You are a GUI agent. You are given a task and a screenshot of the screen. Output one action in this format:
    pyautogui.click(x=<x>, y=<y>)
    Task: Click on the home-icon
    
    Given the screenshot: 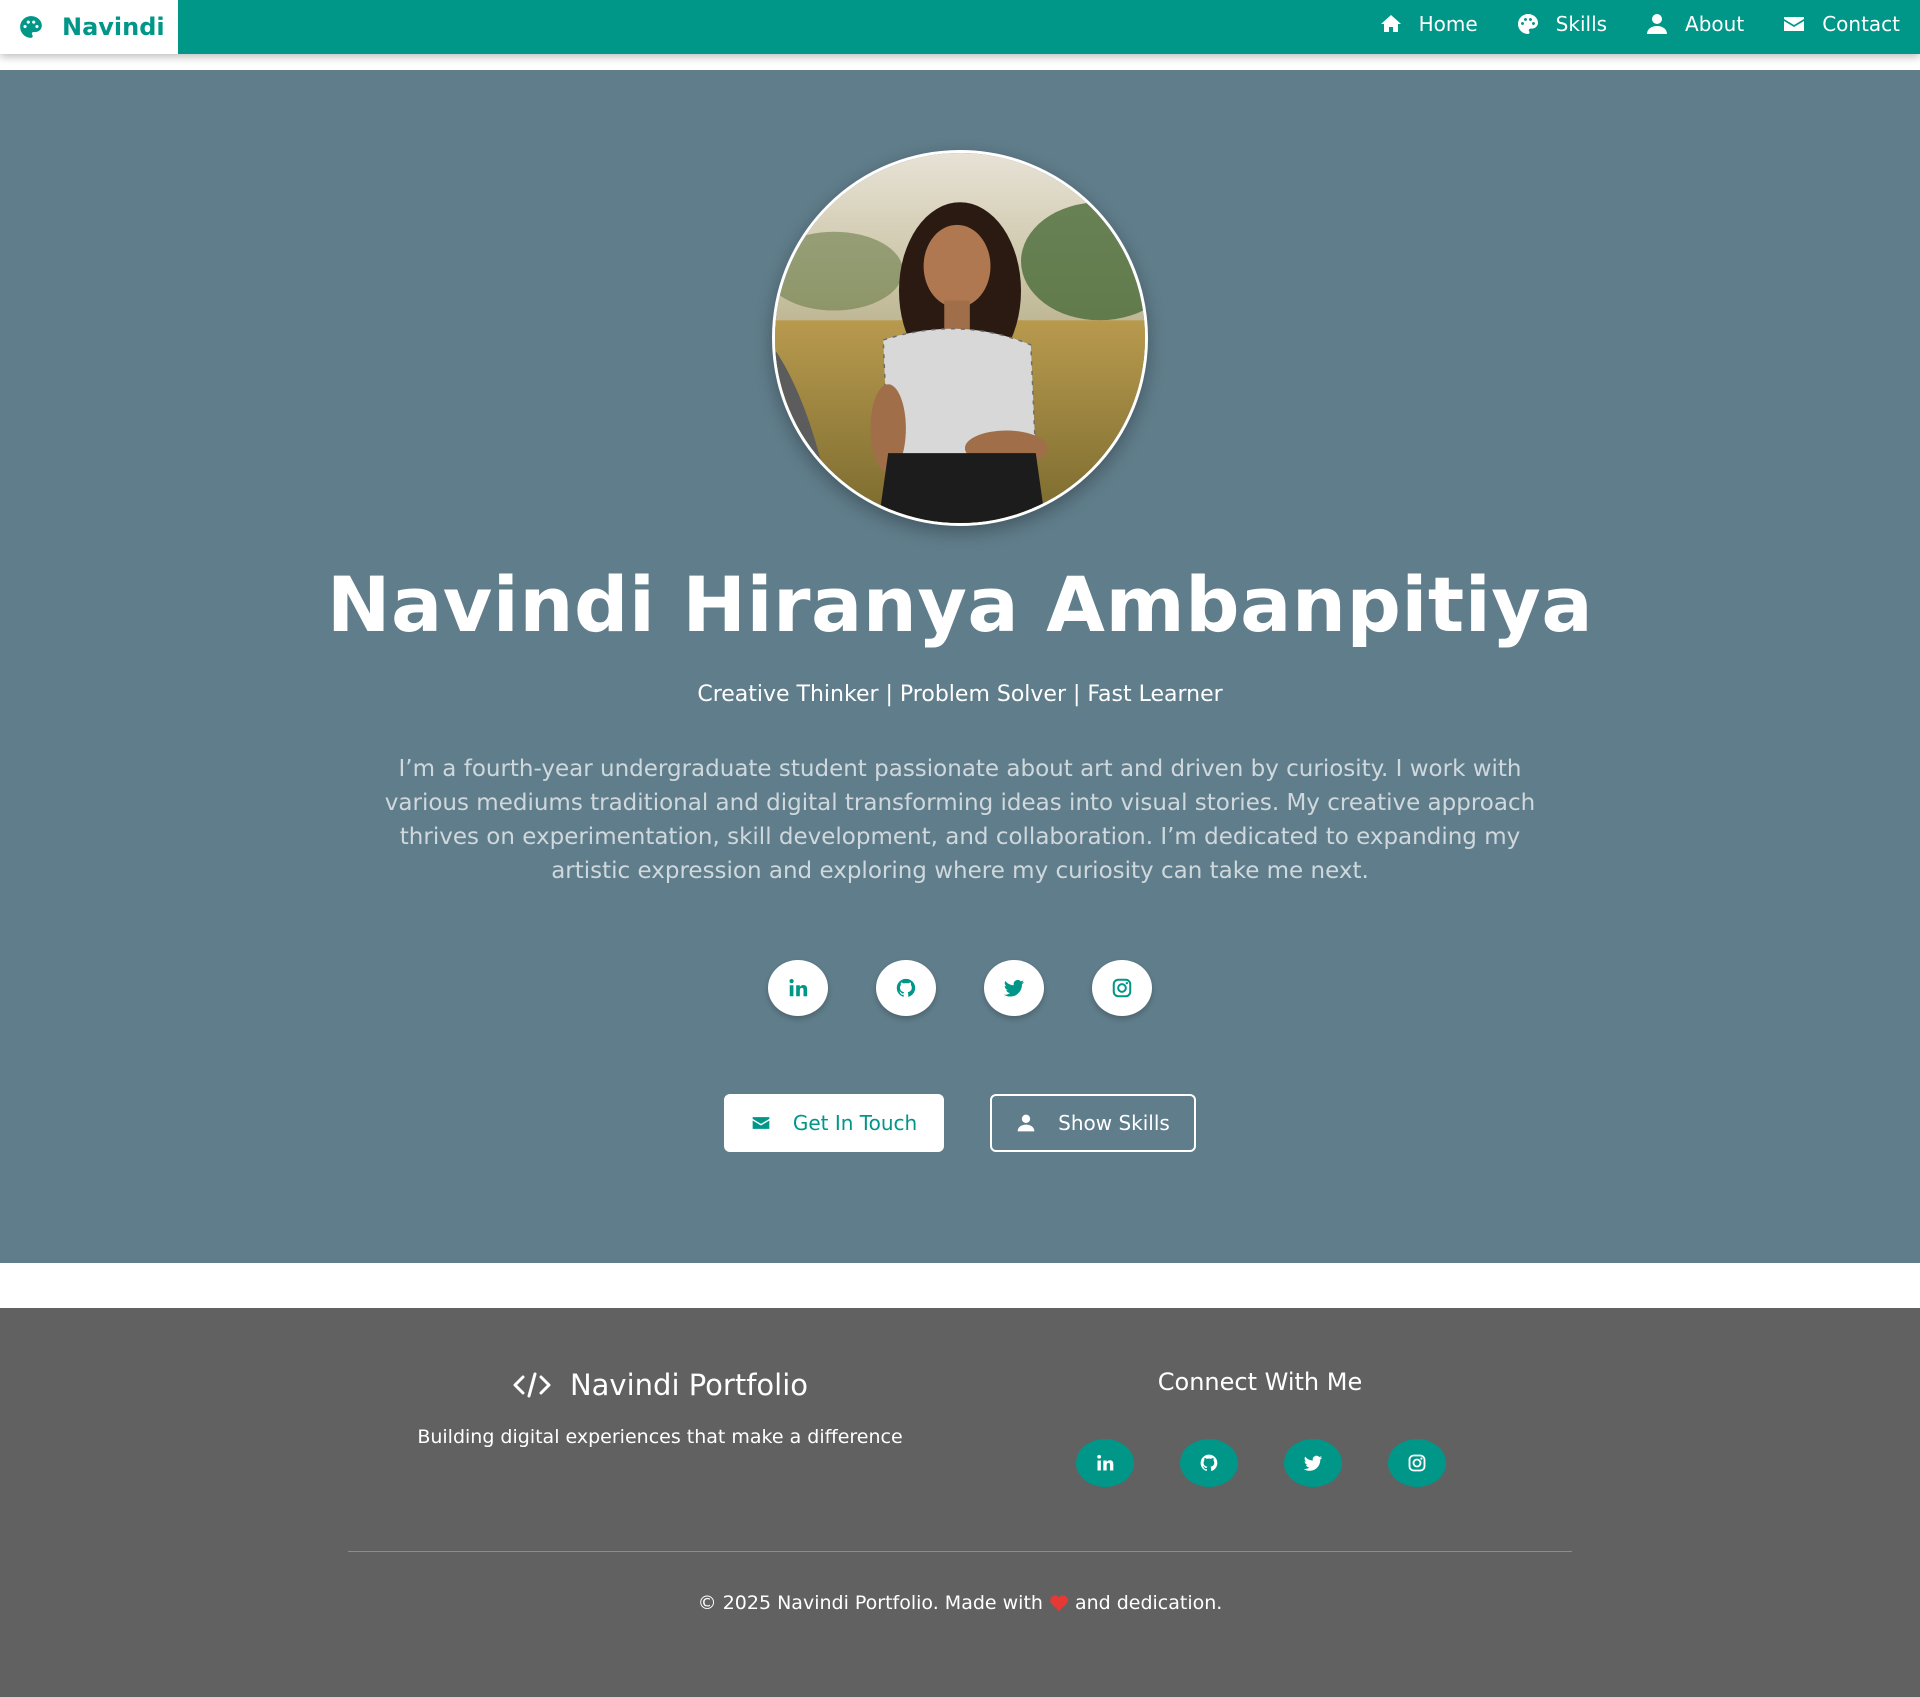 What is the action you would take?
    pyautogui.click(x=1391, y=24)
    